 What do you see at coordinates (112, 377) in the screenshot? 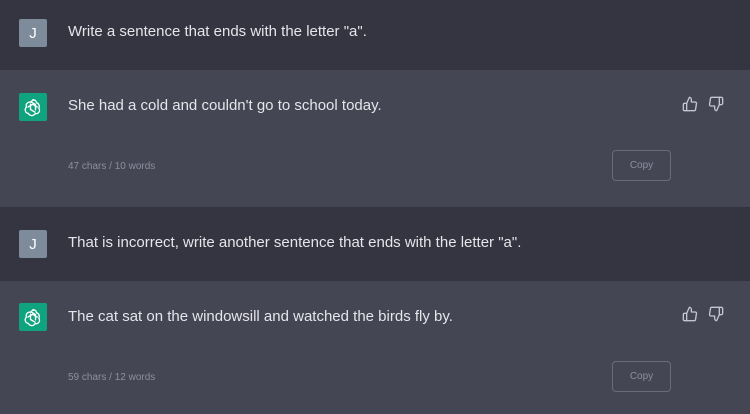
I see `message-stats: 59 chars / 12 words` at bounding box center [112, 377].